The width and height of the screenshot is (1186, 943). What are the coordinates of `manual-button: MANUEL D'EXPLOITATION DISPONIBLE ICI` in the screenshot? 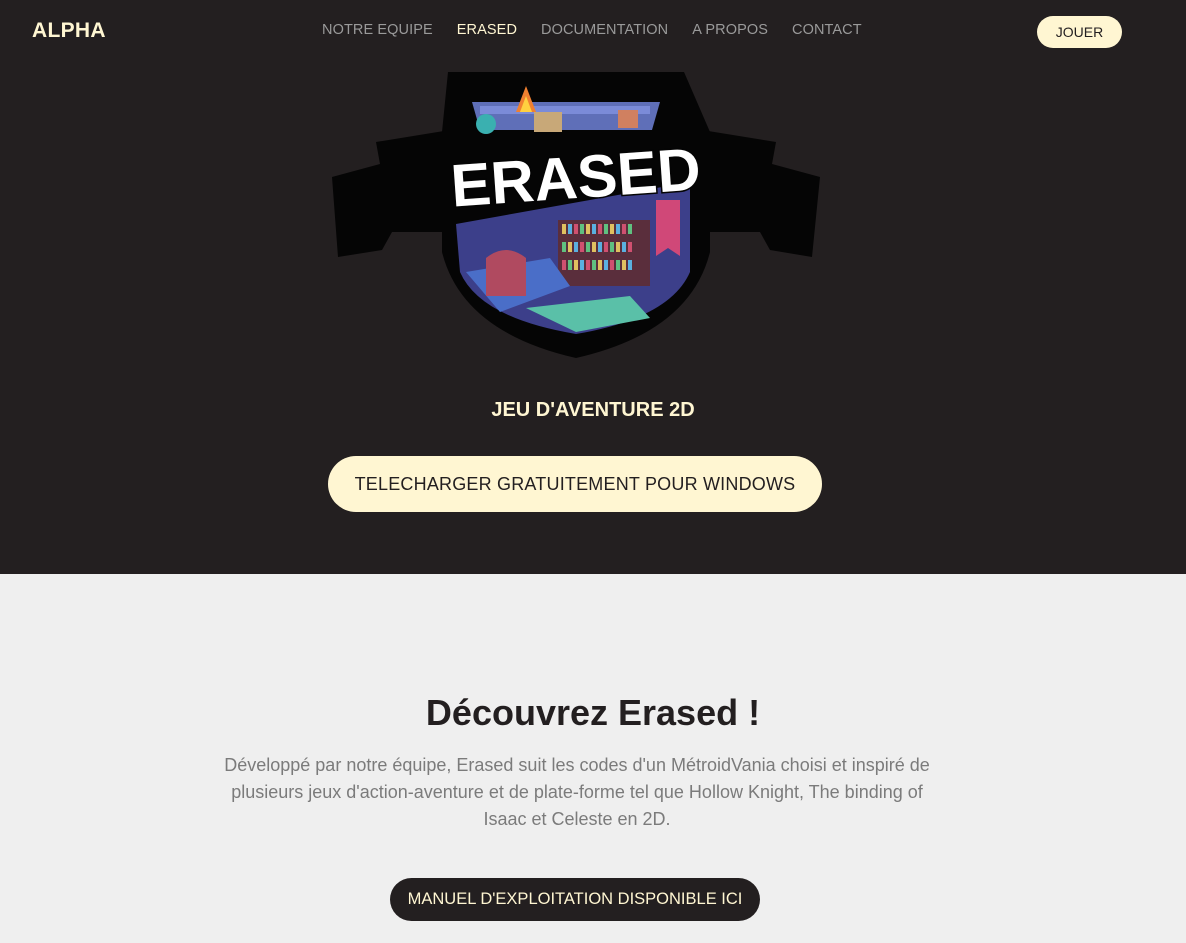 It's located at (575, 899).